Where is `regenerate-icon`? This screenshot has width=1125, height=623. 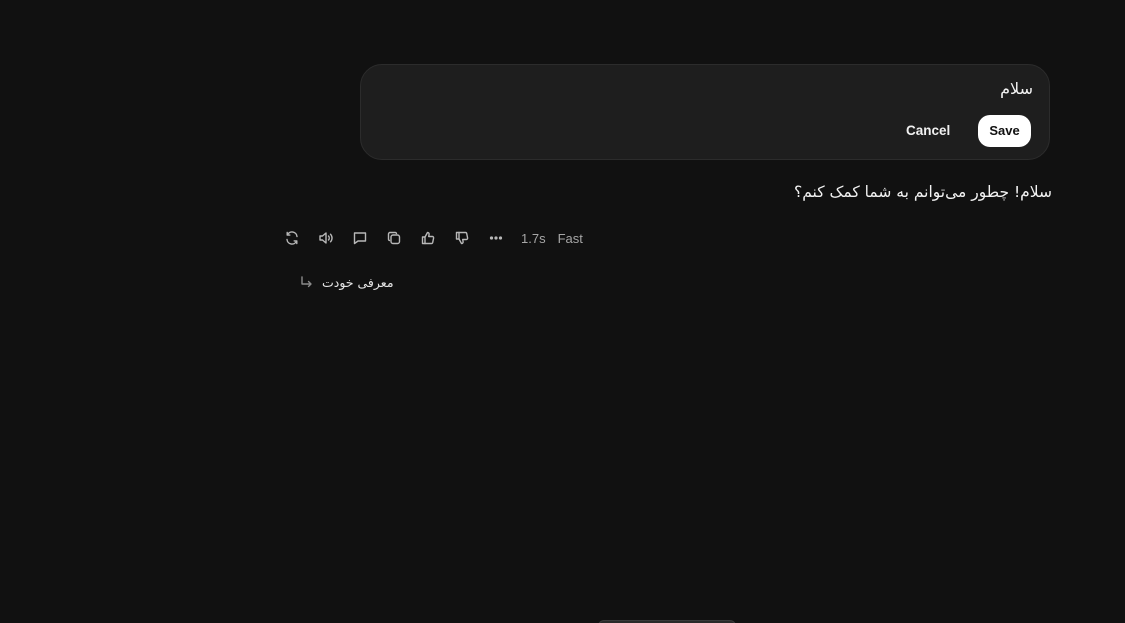
regenerate-icon is located at coordinates (292, 238).